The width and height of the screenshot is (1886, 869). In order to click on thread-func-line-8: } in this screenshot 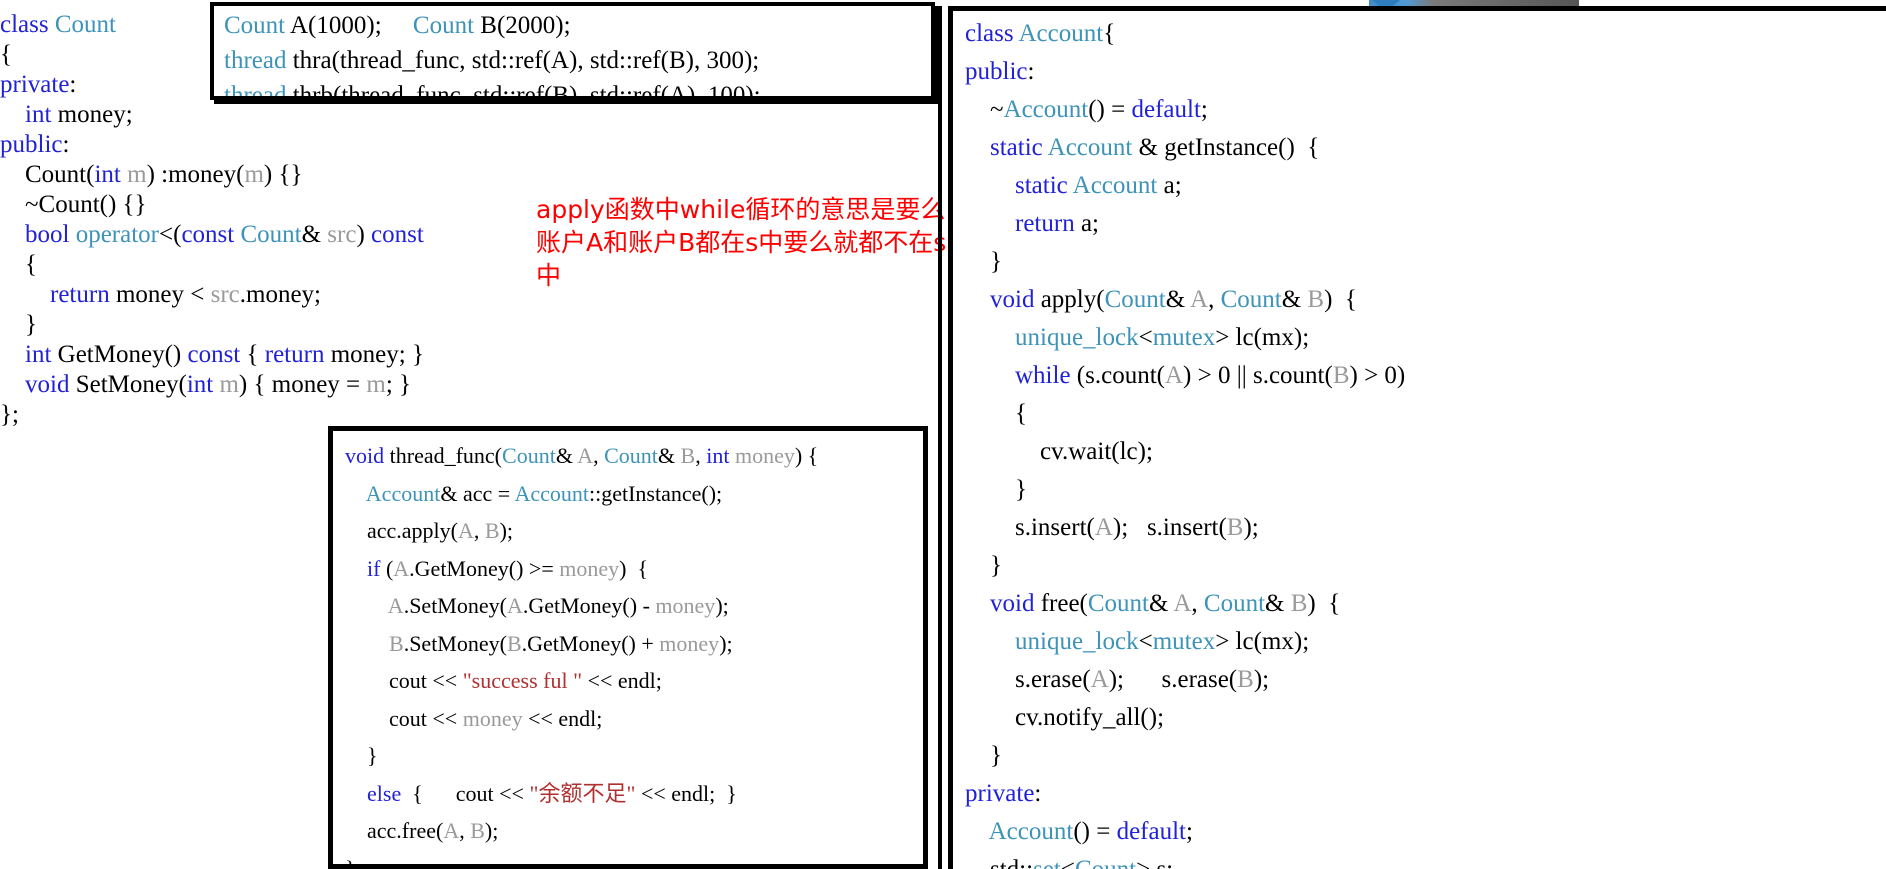, I will do `click(361, 755)`.